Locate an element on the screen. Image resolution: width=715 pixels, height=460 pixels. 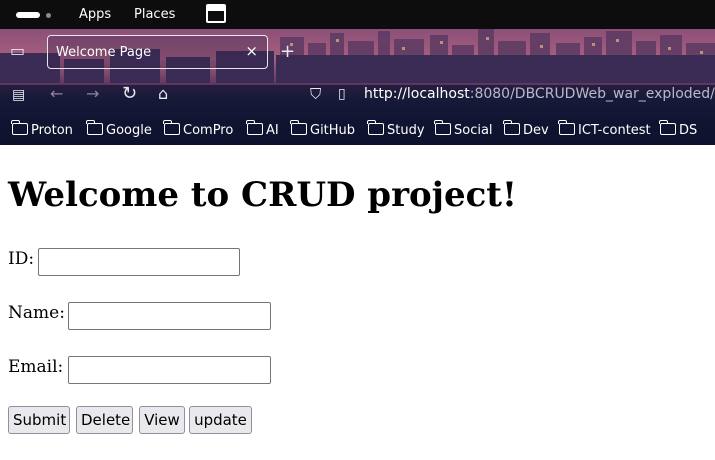
bookmark-label: AI is located at coordinates (272, 130).